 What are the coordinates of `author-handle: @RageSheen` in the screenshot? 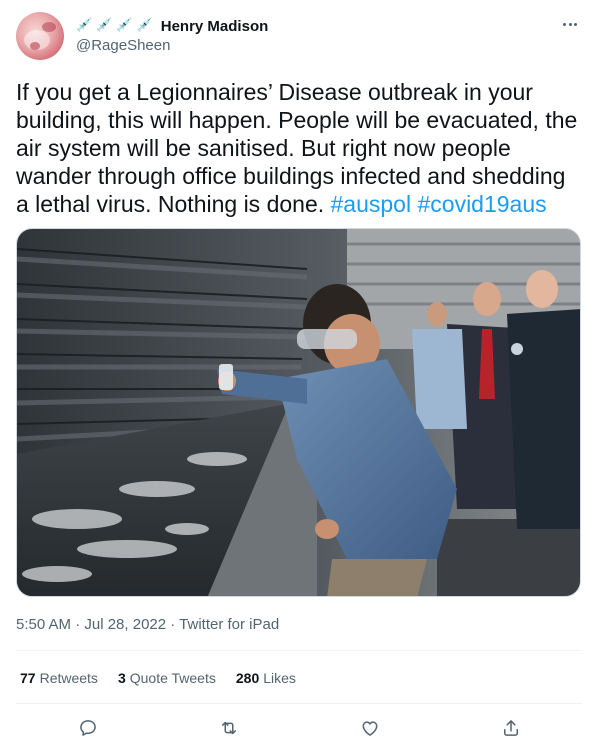 It's located at (123, 45).